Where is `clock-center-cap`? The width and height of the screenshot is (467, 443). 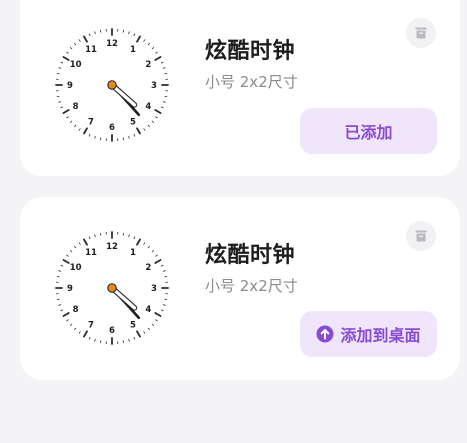
clock-center-cap is located at coordinates (112, 288).